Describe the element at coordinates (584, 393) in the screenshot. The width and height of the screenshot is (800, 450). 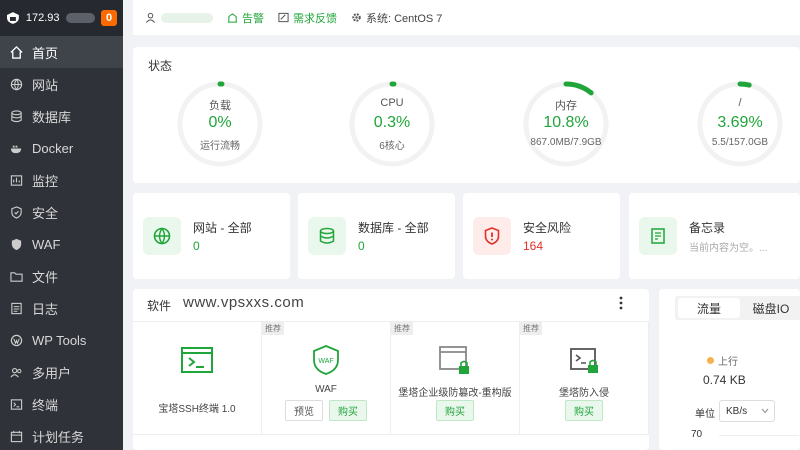
I see `software-name: 堡塔防入侵` at that location.